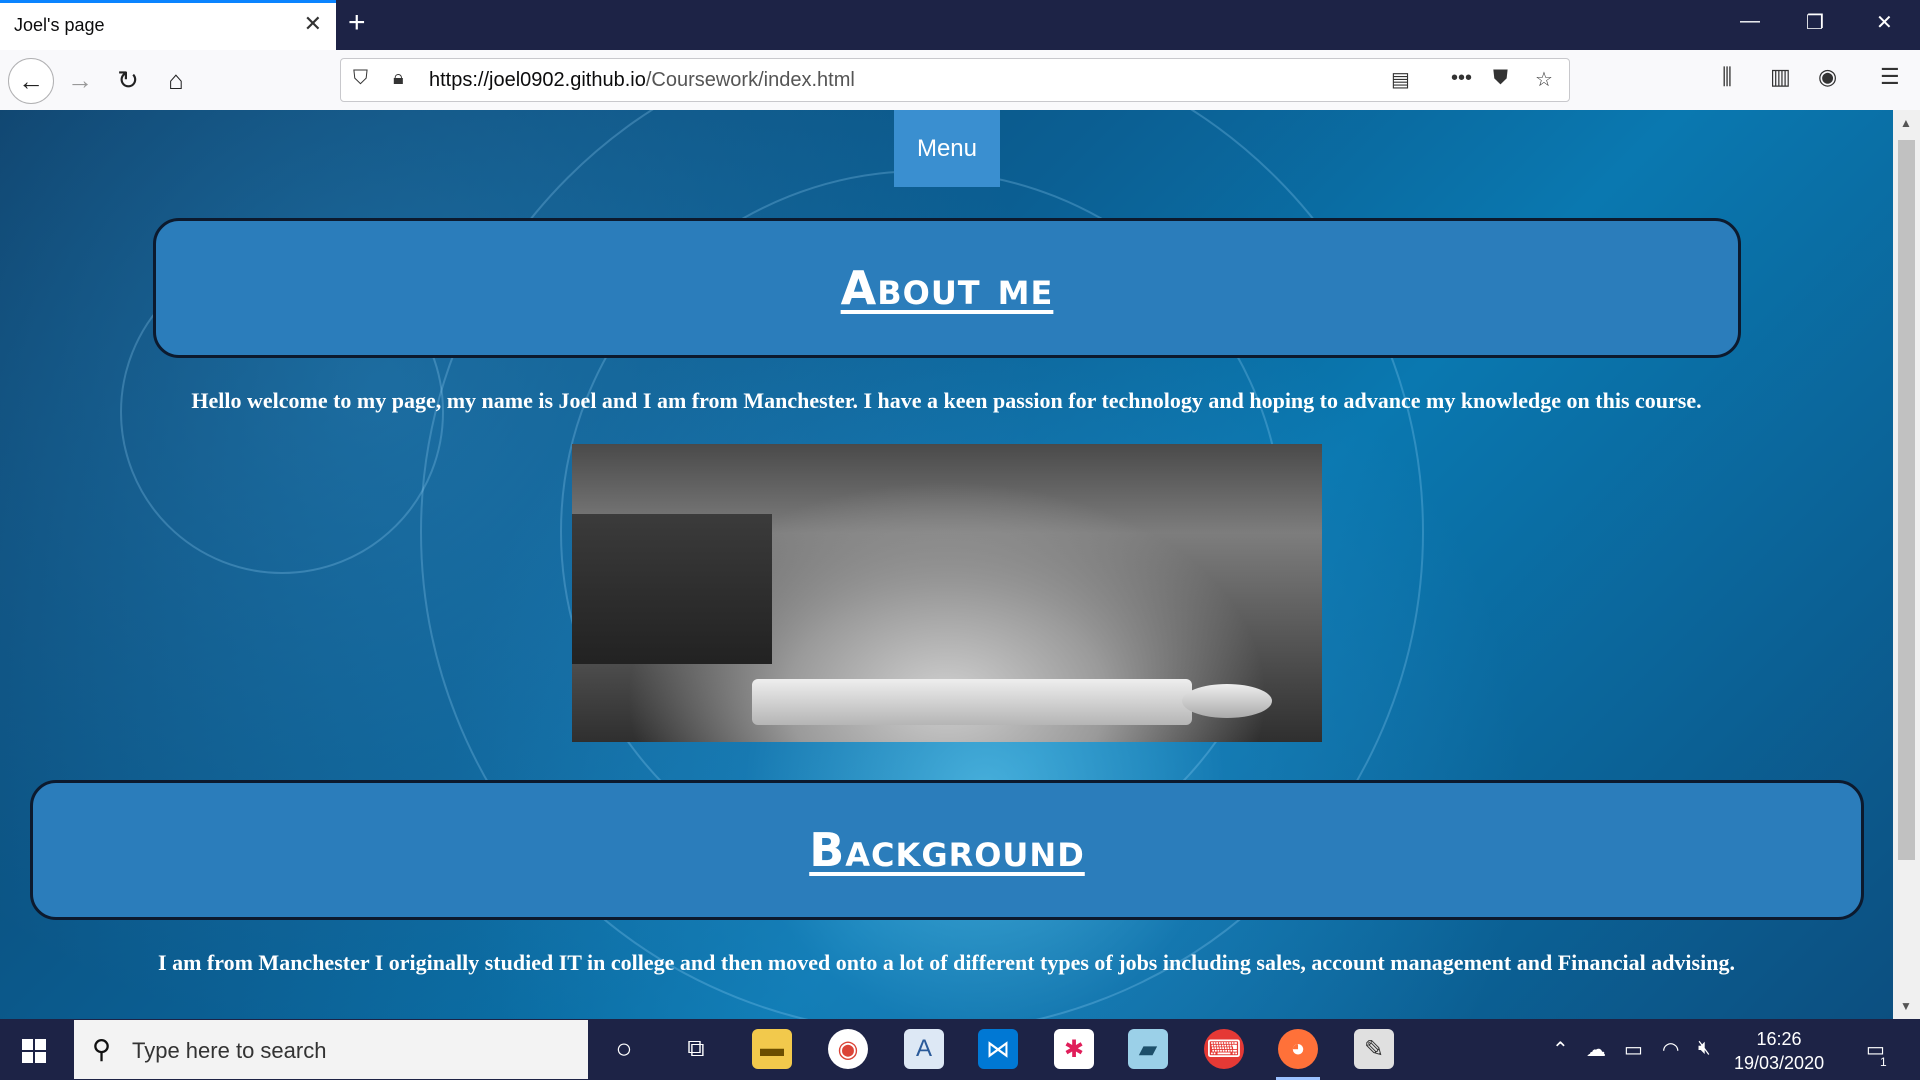 The width and height of the screenshot is (1920, 1080). I want to click on vscode-icon: ⋈, so click(998, 1049).